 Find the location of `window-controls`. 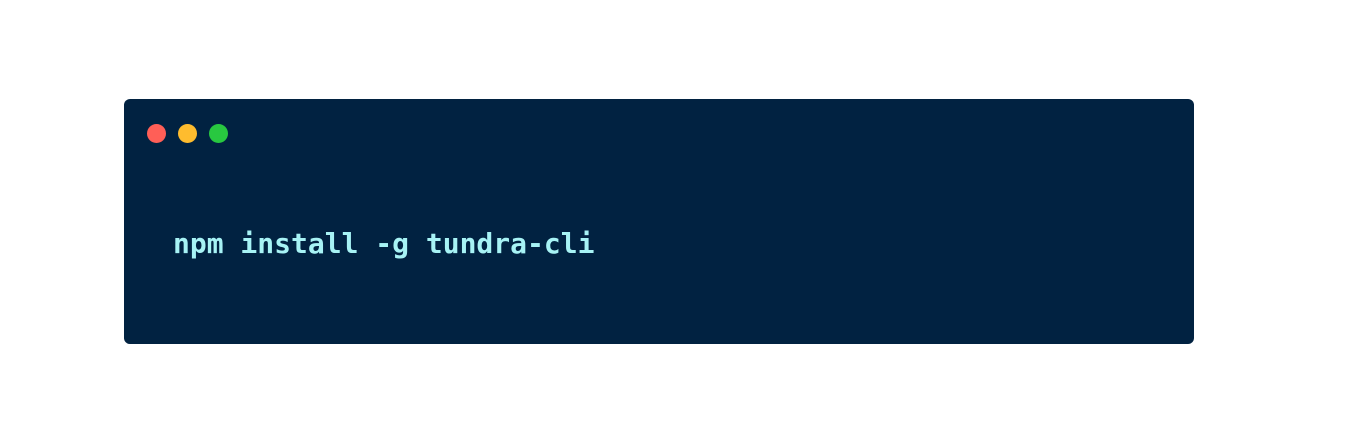

window-controls is located at coordinates (187, 133).